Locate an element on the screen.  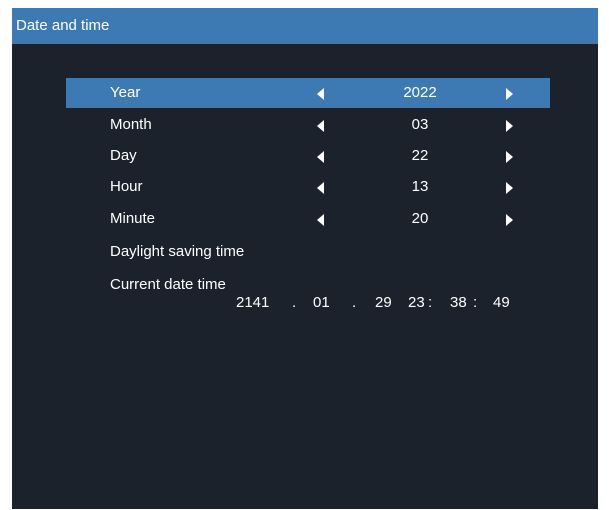
year-label: Year is located at coordinates (125, 92).